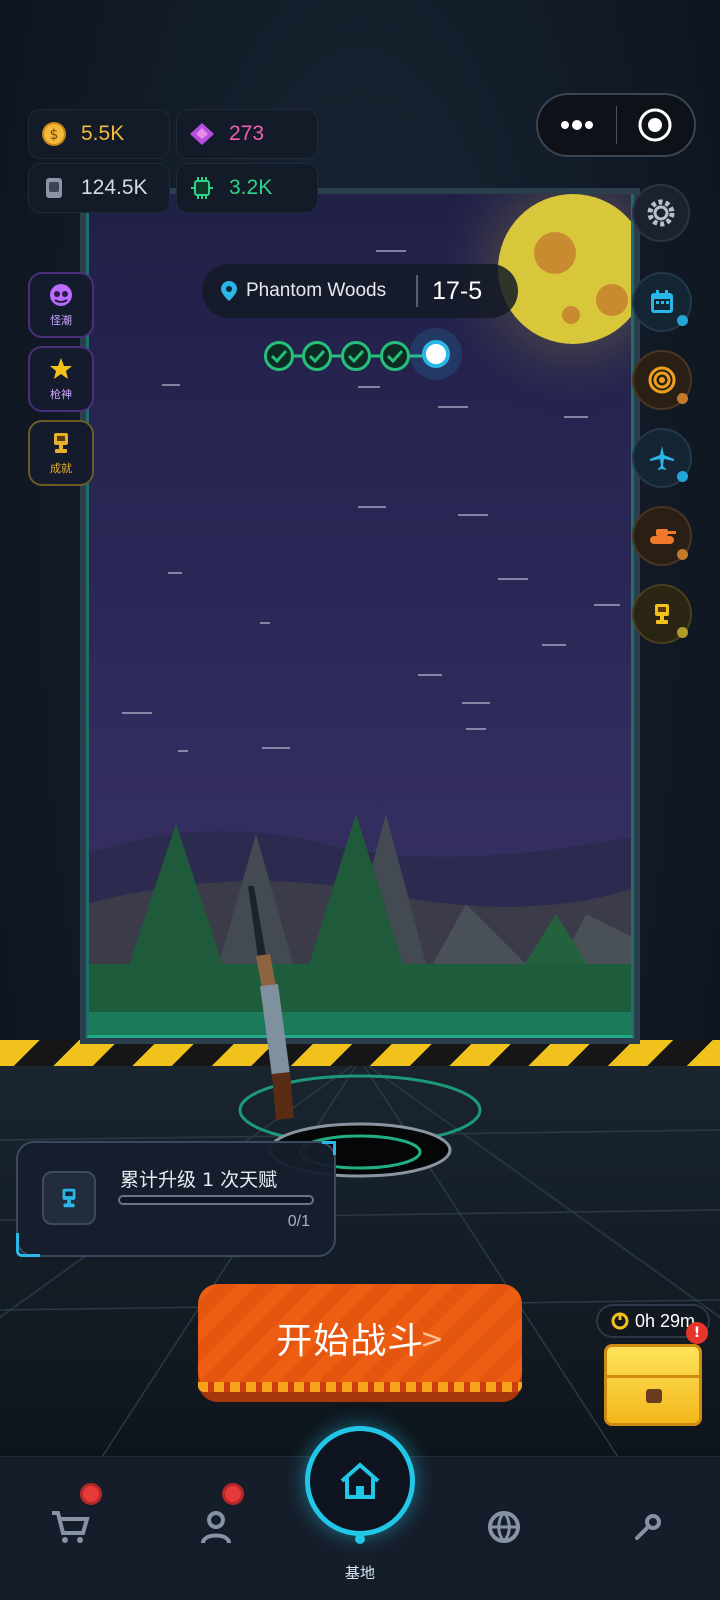  I want to click on card-counter: 124.5K, so click(99, 188).